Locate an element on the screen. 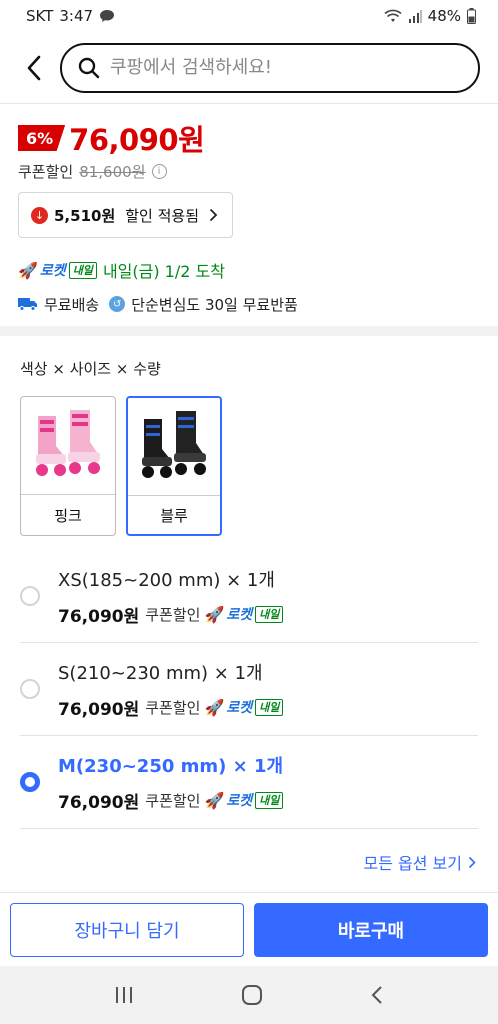  color-label-pink: 핑크 is located at coordinates (68, 515).